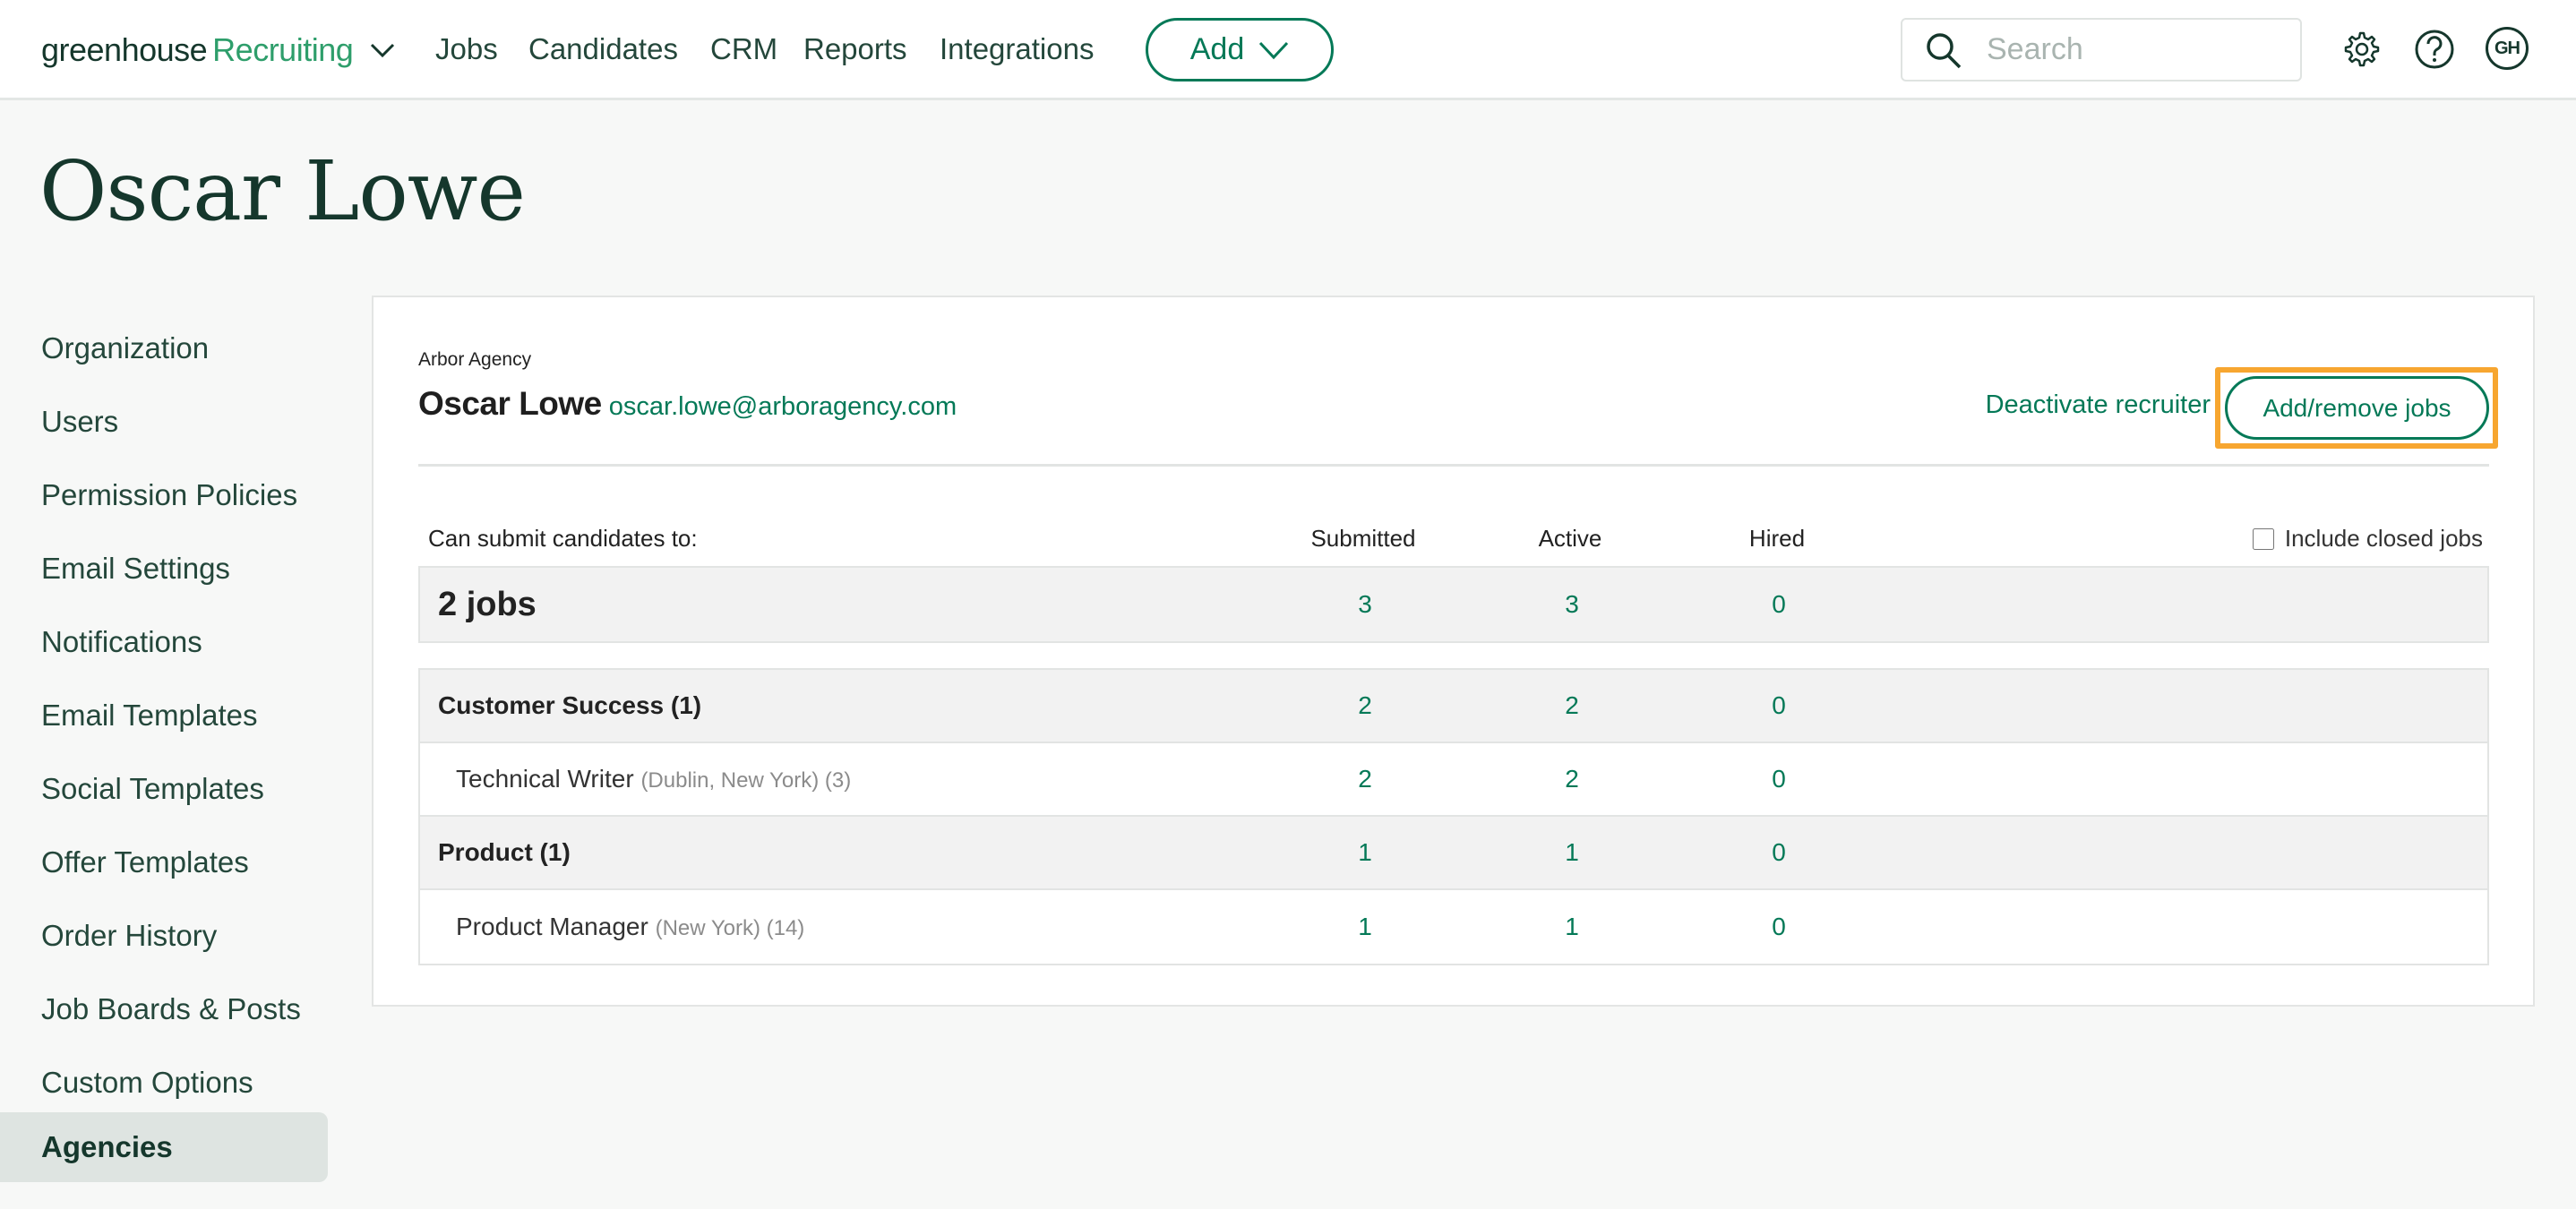  I want to click on job-label: Product Manager (New York) (14), so click(630, 927).